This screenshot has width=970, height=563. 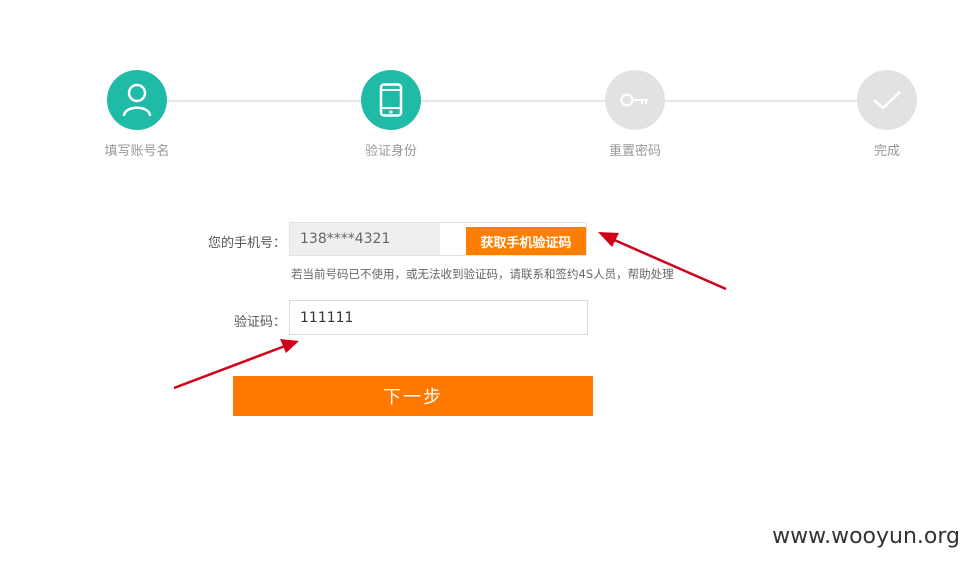 I want to click on get-sms-code-button: 获取手机验证码, so click(x=526, y=241).